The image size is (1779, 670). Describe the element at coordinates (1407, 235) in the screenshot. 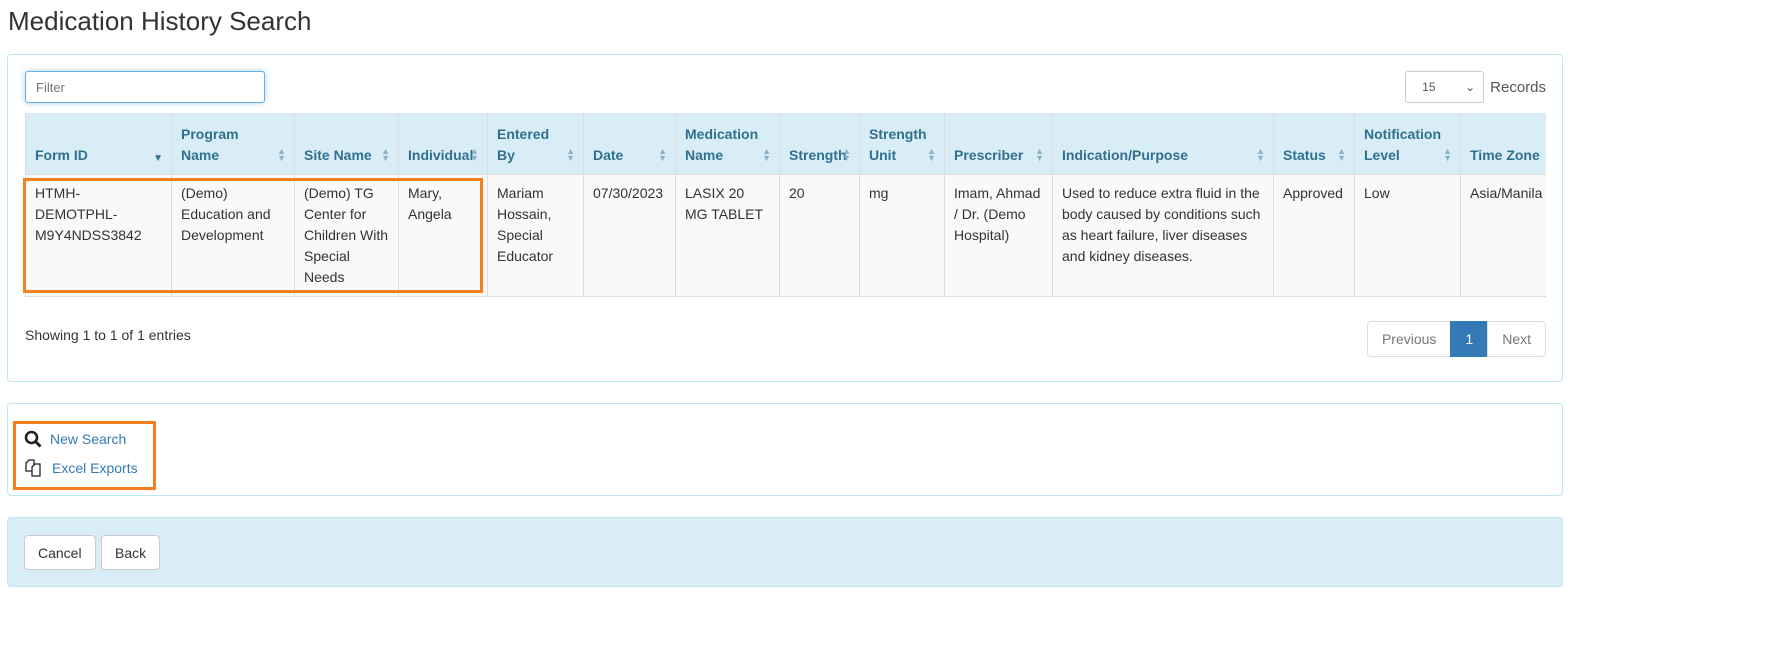

I see `table-cell: Low` at that location.